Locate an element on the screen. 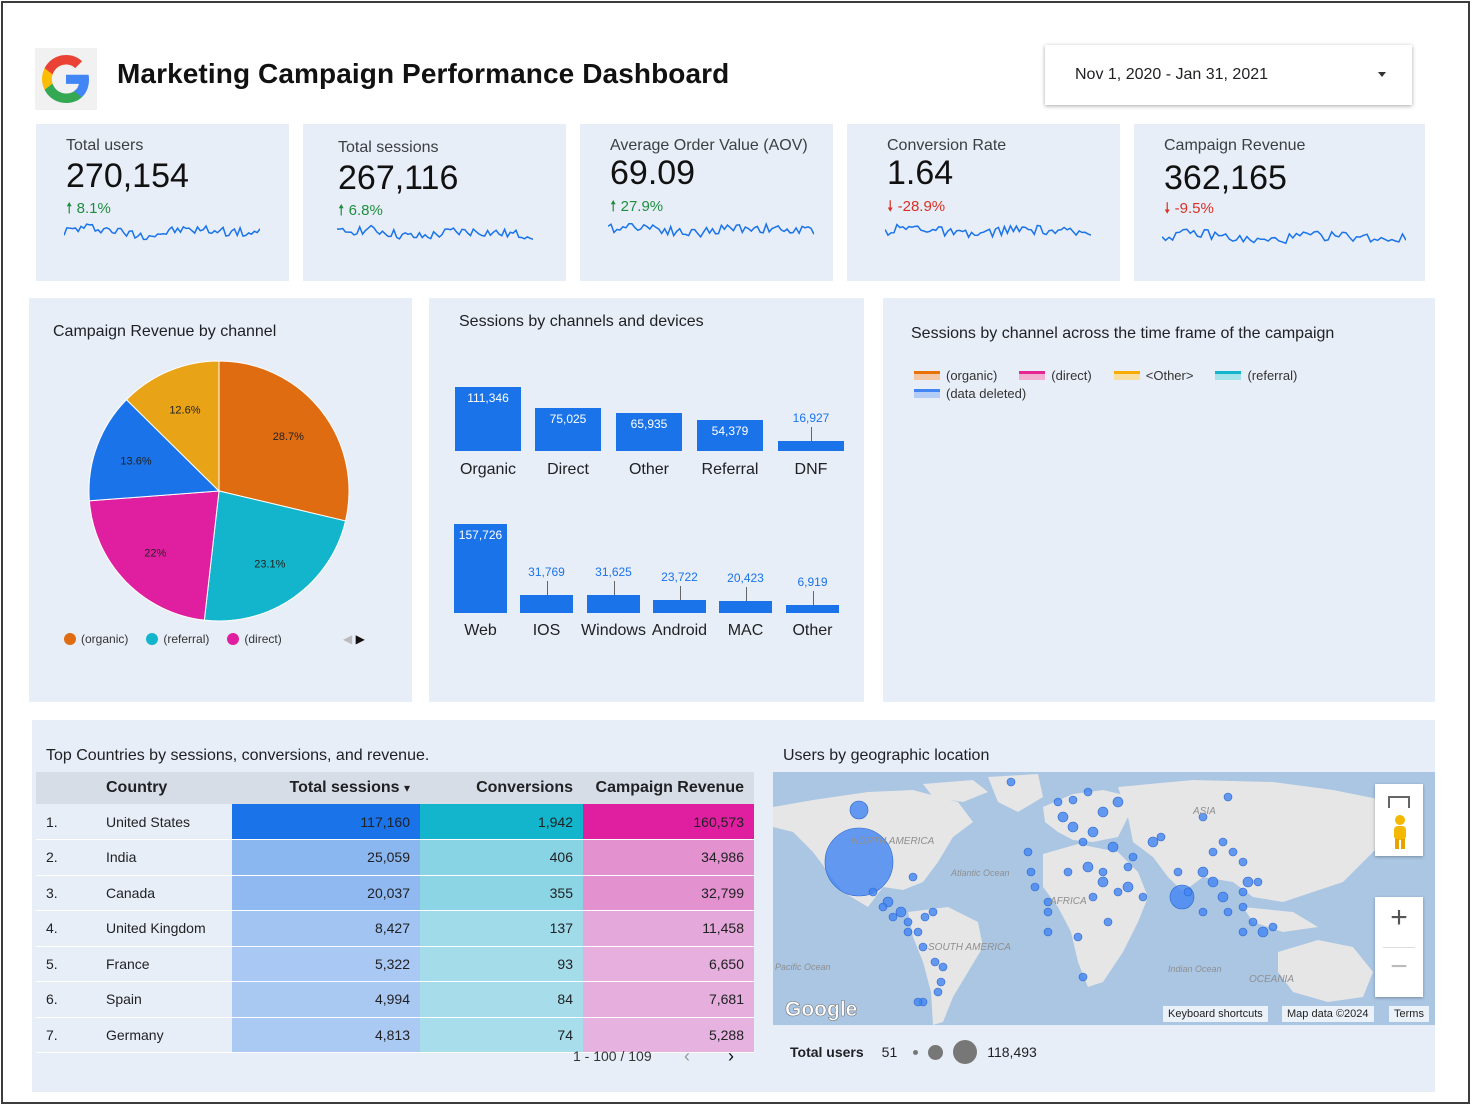 Image resolution: width=1473 pixels, height=1107 pixels. revenue-cell: 160,573 is located at coordinates (668, 822).